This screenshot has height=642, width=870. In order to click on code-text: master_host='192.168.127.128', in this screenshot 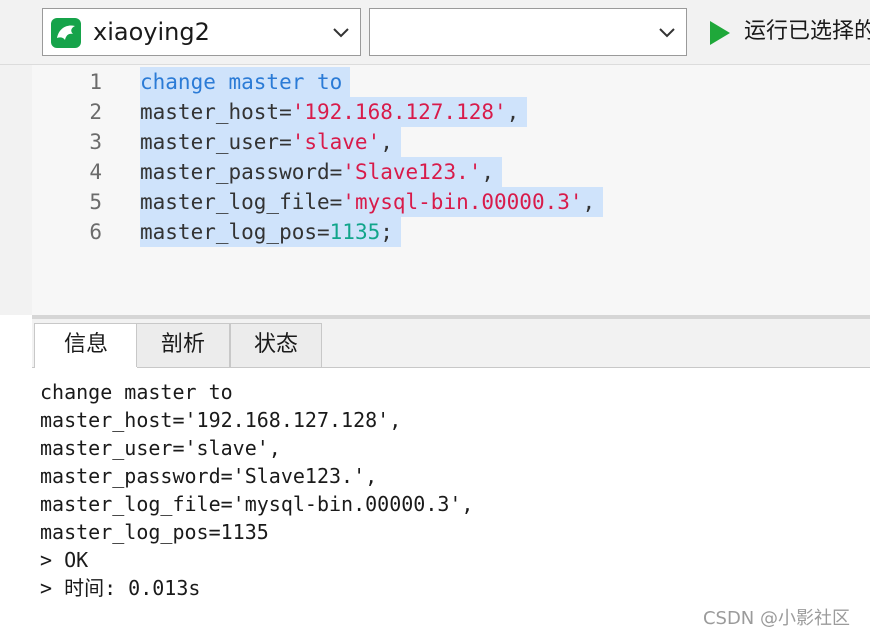, I will do `click(334, 112)`.